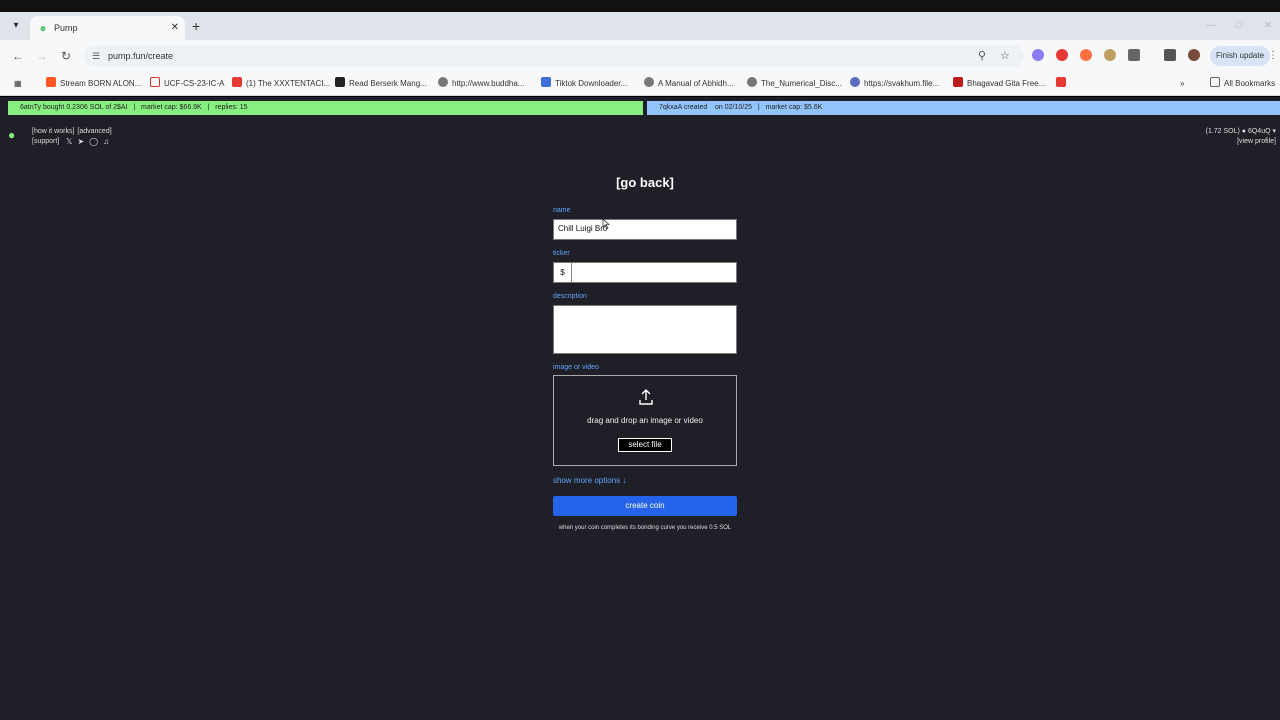 This screenshot has height=720, width=1280. I want to click on url-text: pump.fun/create, so click(141, 56).